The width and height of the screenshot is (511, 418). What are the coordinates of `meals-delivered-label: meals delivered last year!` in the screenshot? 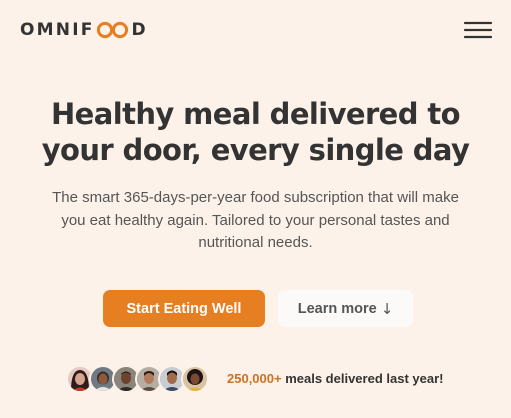 It's located at (362, 378).